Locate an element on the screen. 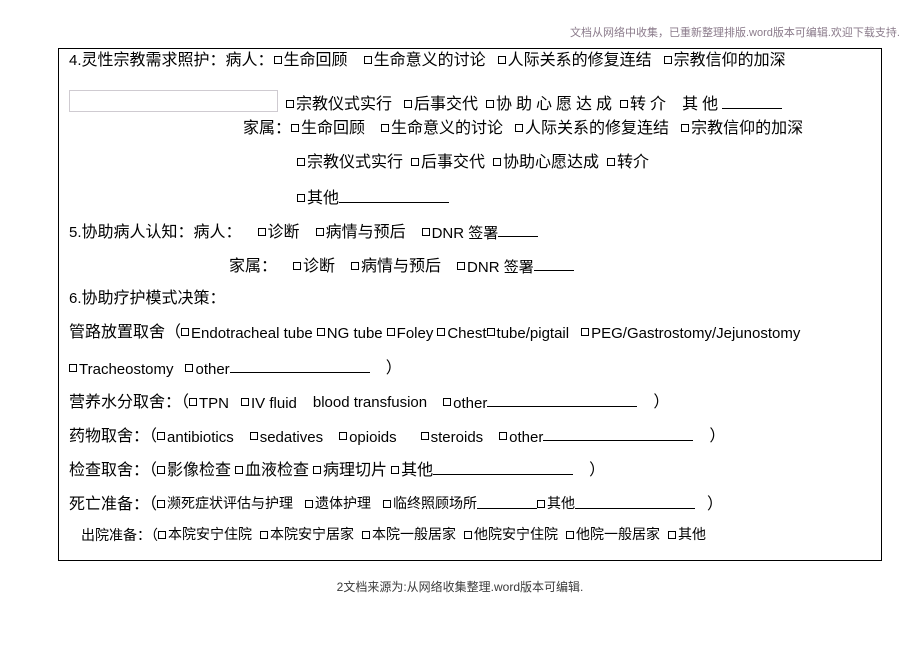 The width and height of the screenshot is (920, 651). checkbox-option-religious-ritual-family: 宗教仪式实行 is located at coordinates (350, 163).